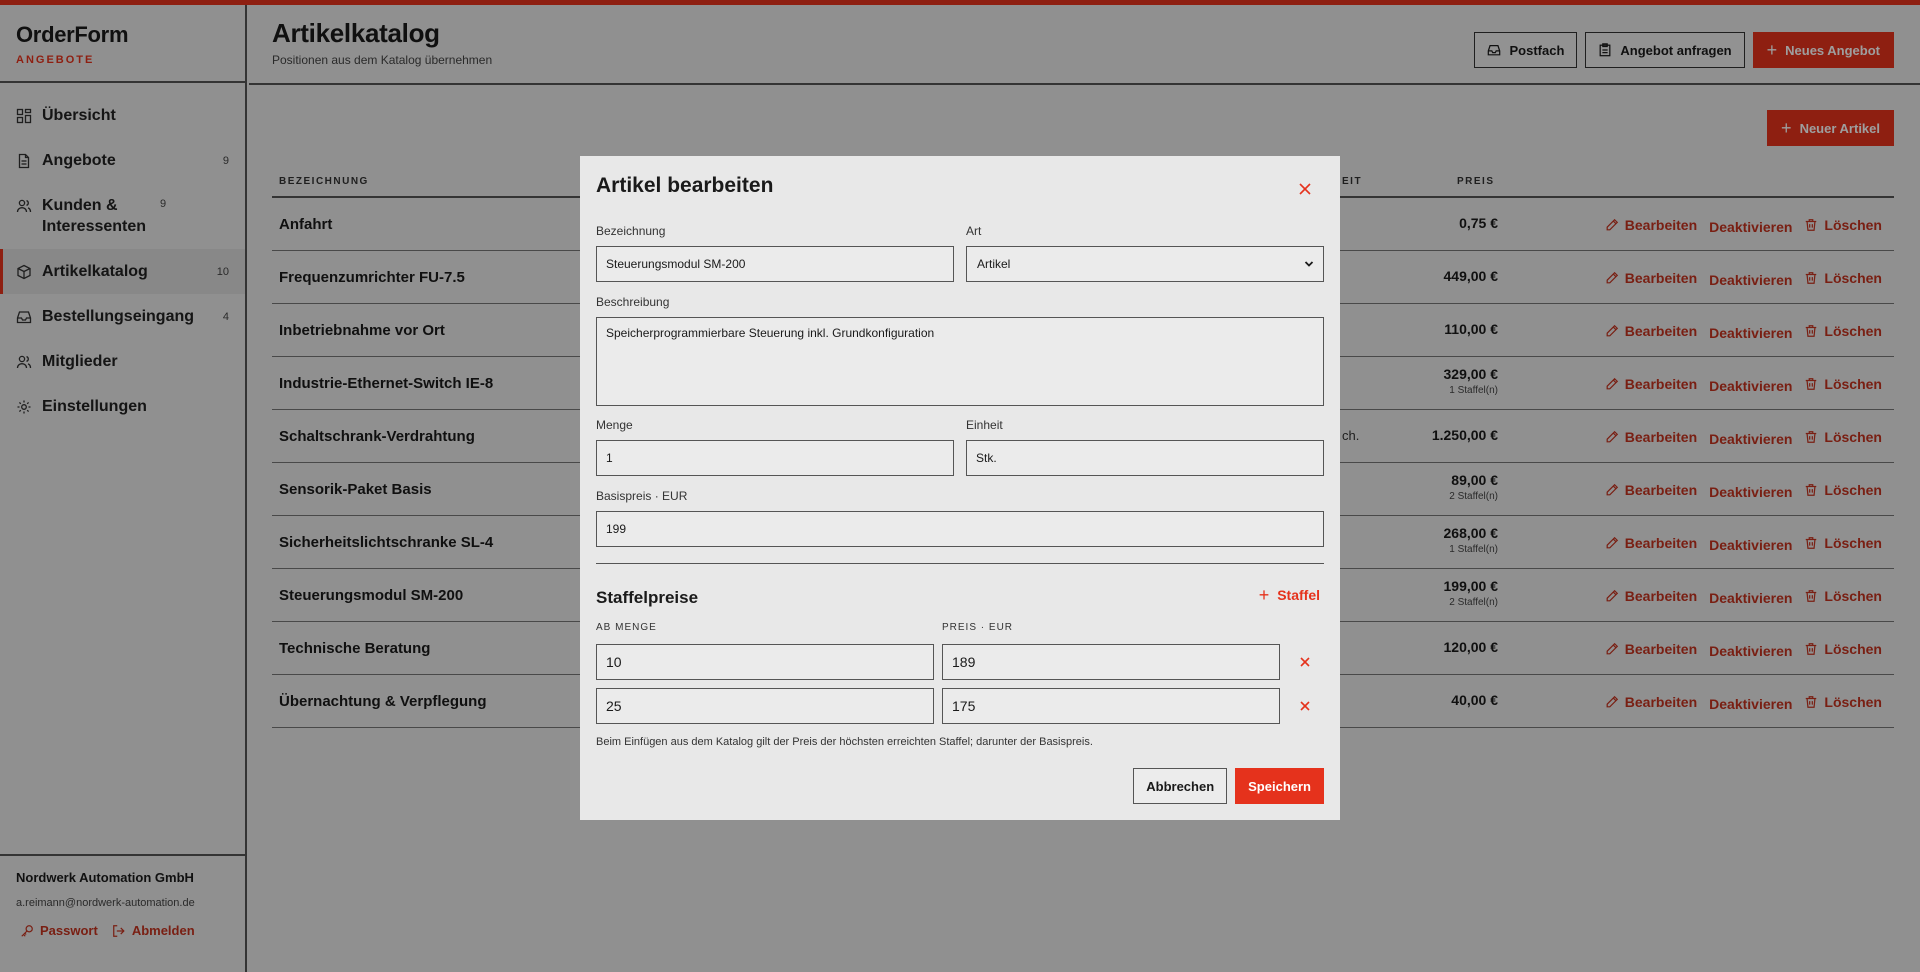 Image resolution: width=1920 pixels, height=972 pixels. What do you see at coordinates (960, 563) in the screenshot?
I see `section-divider` at bounding box center [960, 563].